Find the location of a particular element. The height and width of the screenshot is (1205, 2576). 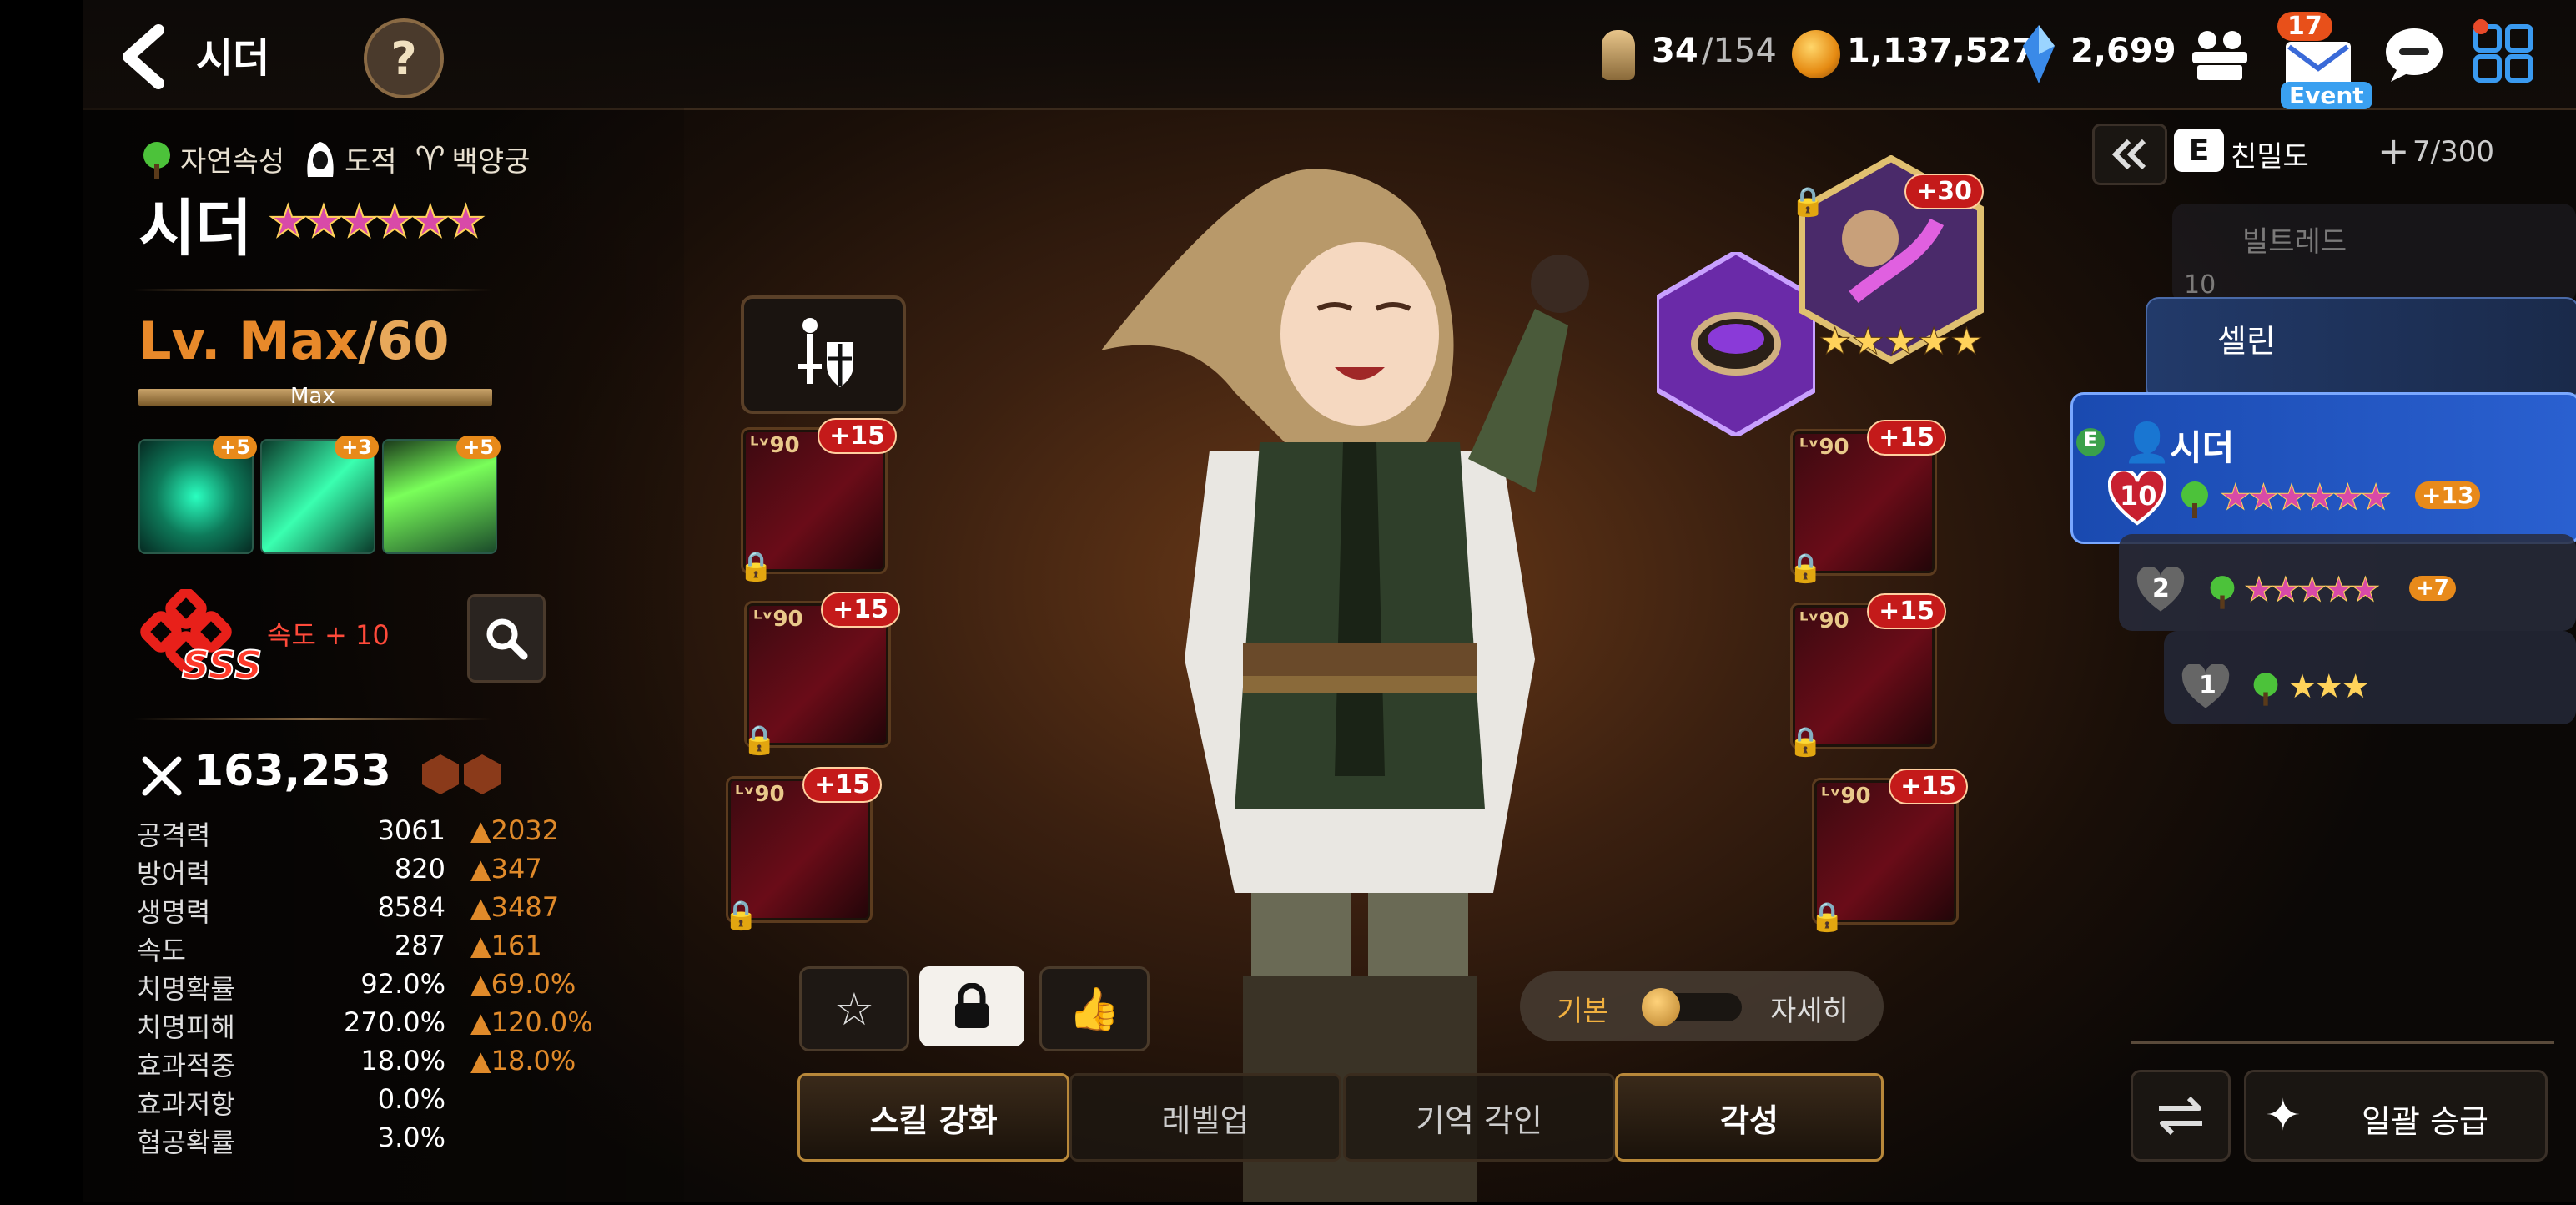

swap-button is located at coordinates (2181, 1116).